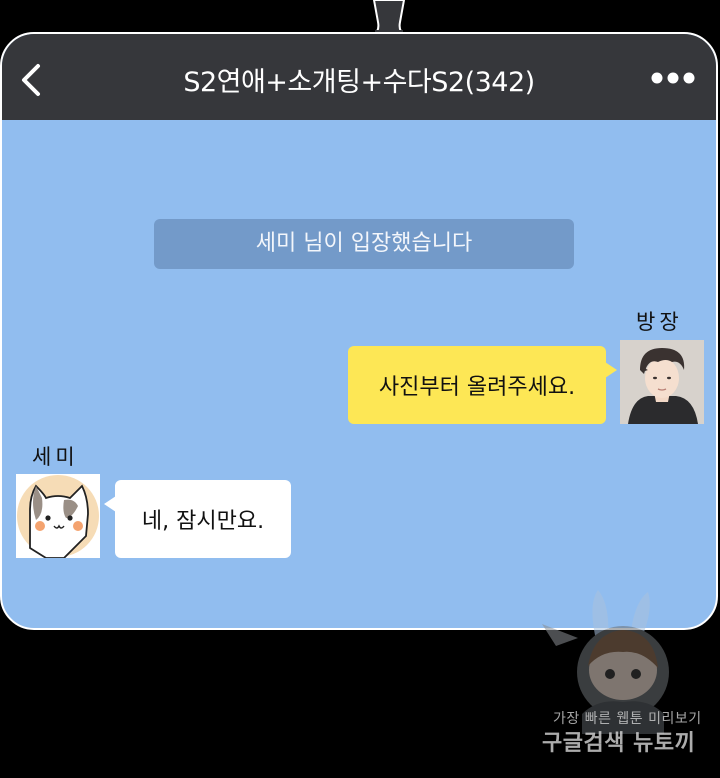  What do you see at coordinates (662, 382) in the screenshot?
I see `avatar-host` at bounding box center [662, 382].